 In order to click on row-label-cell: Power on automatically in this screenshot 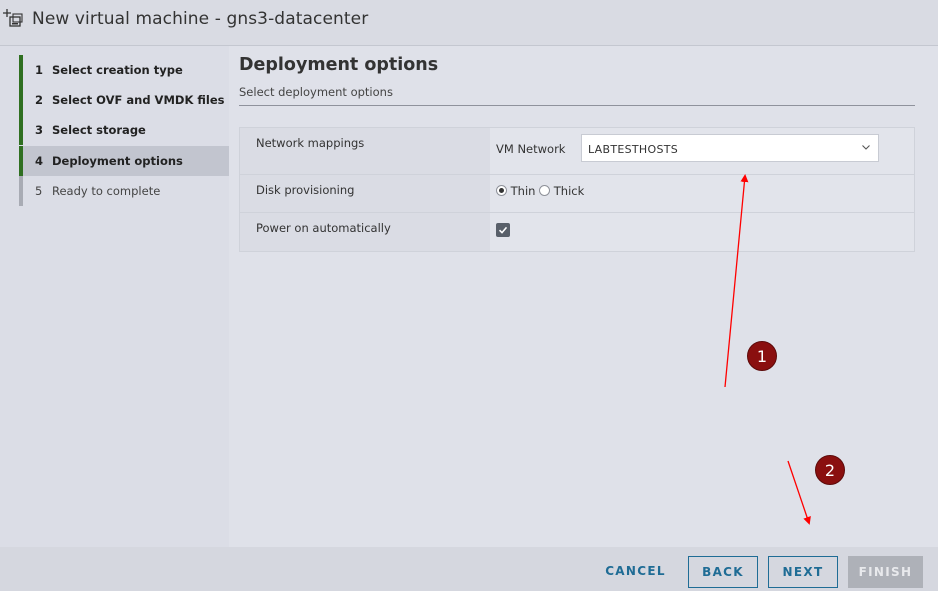, I will do `click(365, 232)`.